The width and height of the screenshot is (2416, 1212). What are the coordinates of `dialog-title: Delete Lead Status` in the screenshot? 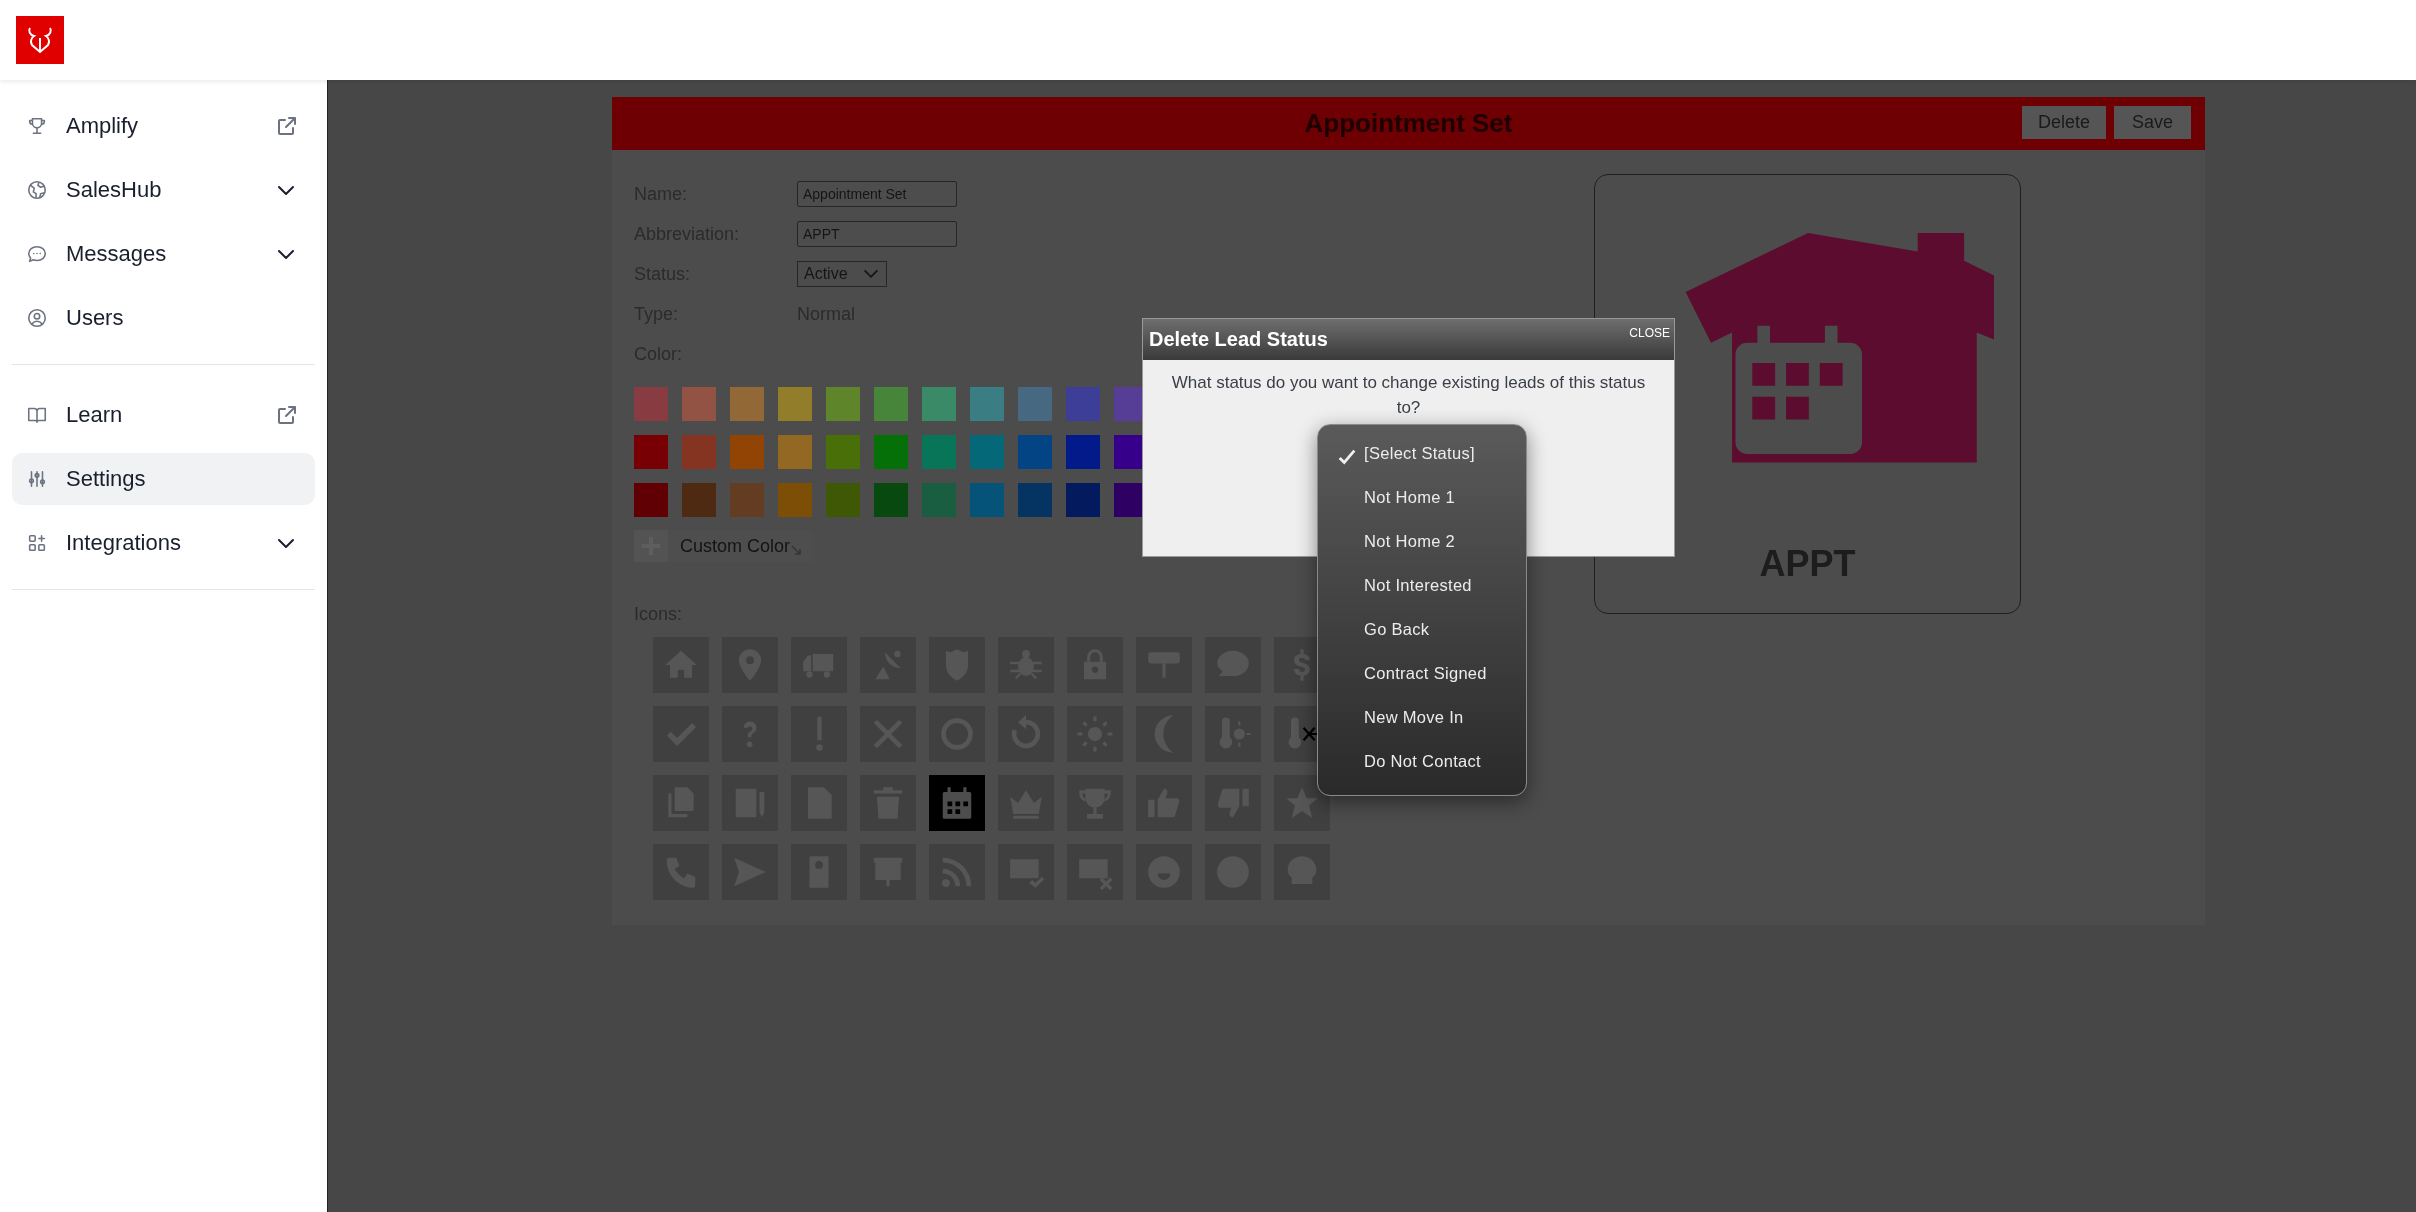 It's located at (1238, 339).